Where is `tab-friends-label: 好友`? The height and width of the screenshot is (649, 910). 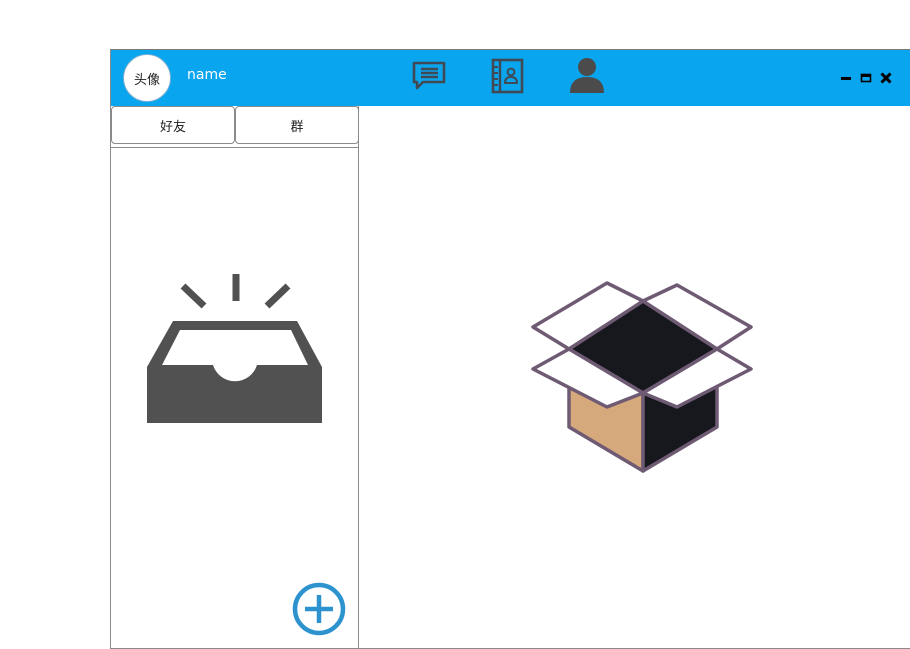 tab-friends-label: 好友 is located at coordinates (172, 127).